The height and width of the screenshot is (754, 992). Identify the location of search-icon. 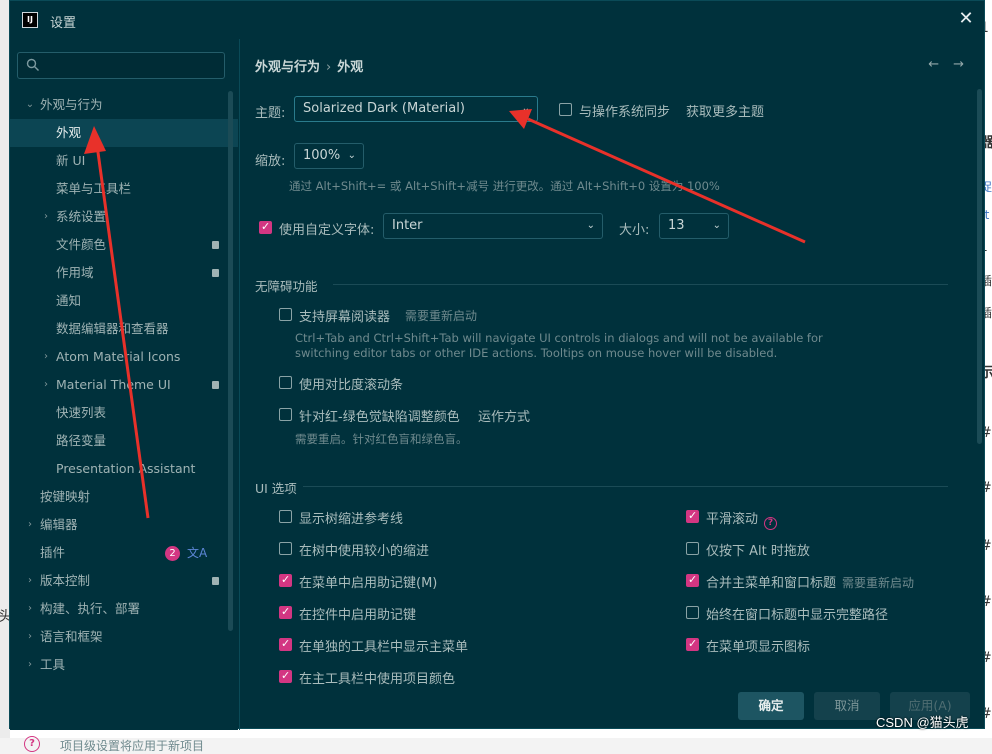
(33, 65).